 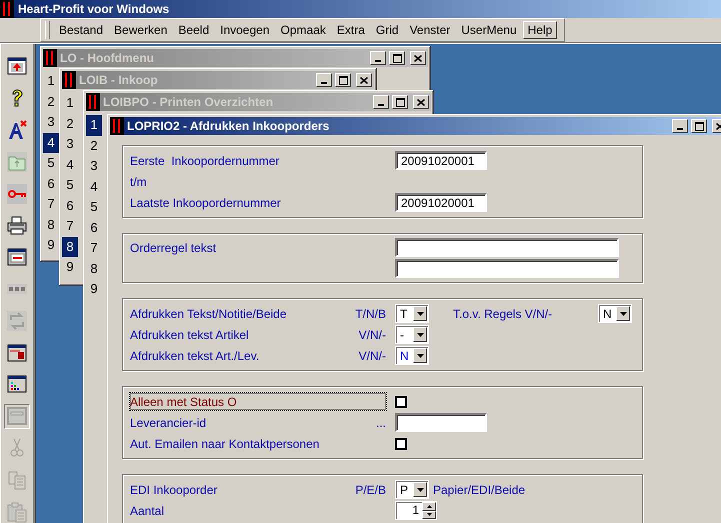 What do you see at coordinates (17, 353) in the screenshot?
I see `window-lock-icon` at bounding box center [17, 353].